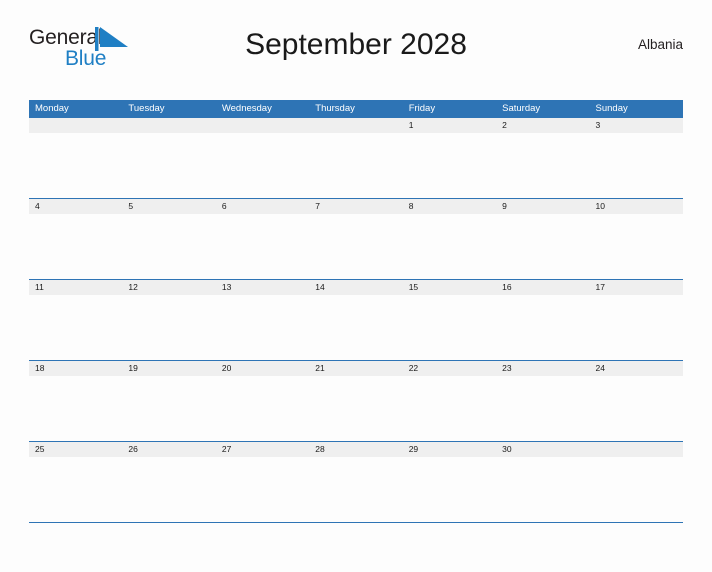 The height and width of the screenshot is (572, 712). What do you see at coordinates (422, 108) in the screenshot?
I see `weekday-header-friday: Friday` at bounding box center [422, 108].